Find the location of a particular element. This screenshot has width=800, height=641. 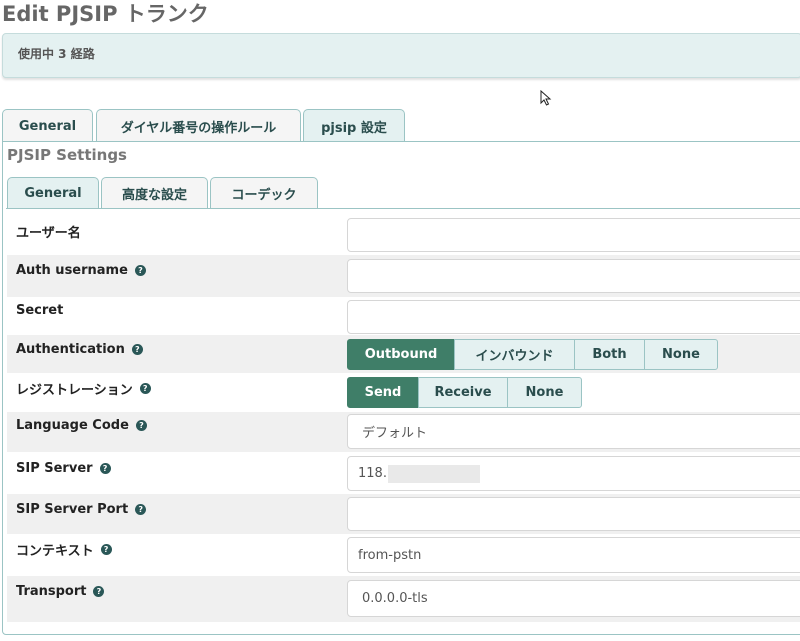

mouse-cursor-icon is located at coordinates (546, 98).